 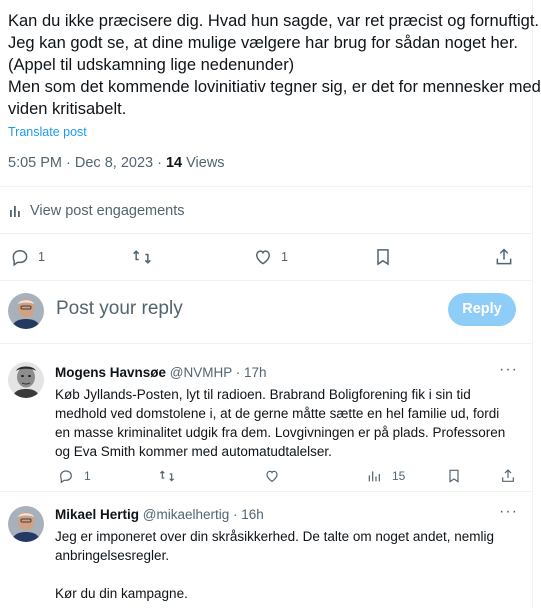 I want to click on reply-input: Post your reply, so click(x=119, y=309).